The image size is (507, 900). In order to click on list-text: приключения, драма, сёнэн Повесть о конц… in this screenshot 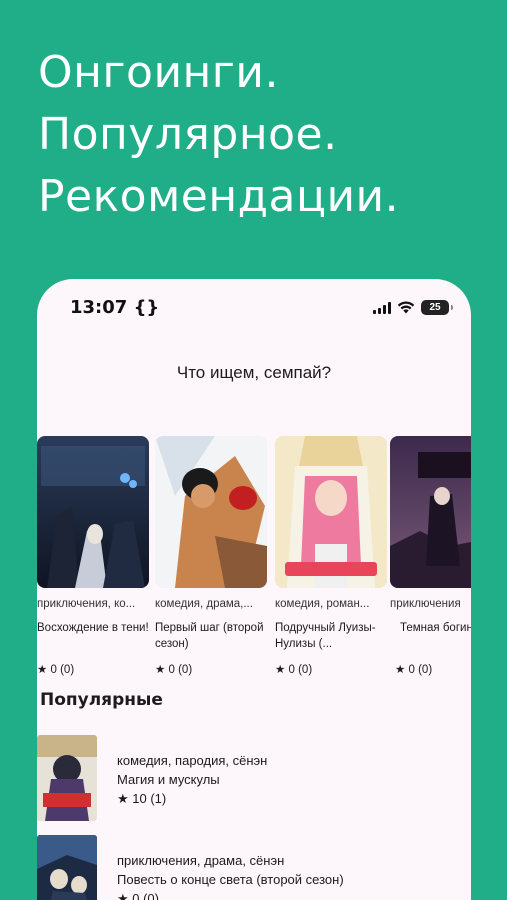, I will do `click(230, 875)`.